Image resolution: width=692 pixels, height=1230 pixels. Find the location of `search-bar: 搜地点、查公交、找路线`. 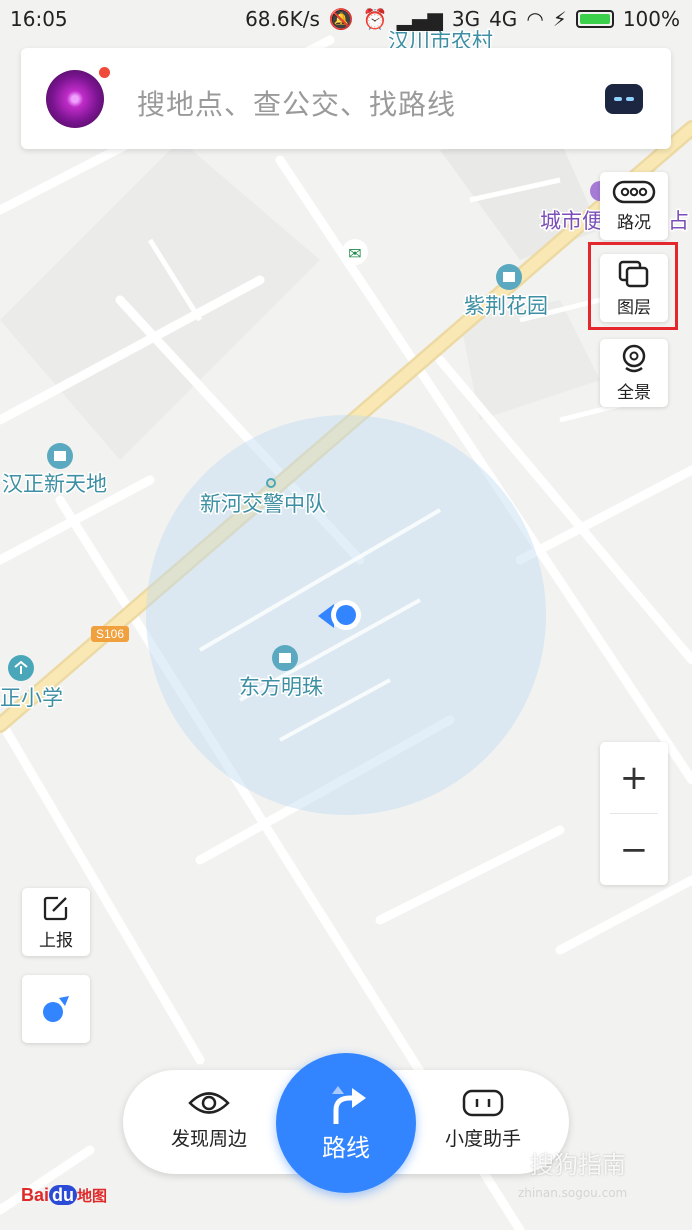

search-bar: 搜地点、查公交、找路线 is located at coordinates (346, 98).